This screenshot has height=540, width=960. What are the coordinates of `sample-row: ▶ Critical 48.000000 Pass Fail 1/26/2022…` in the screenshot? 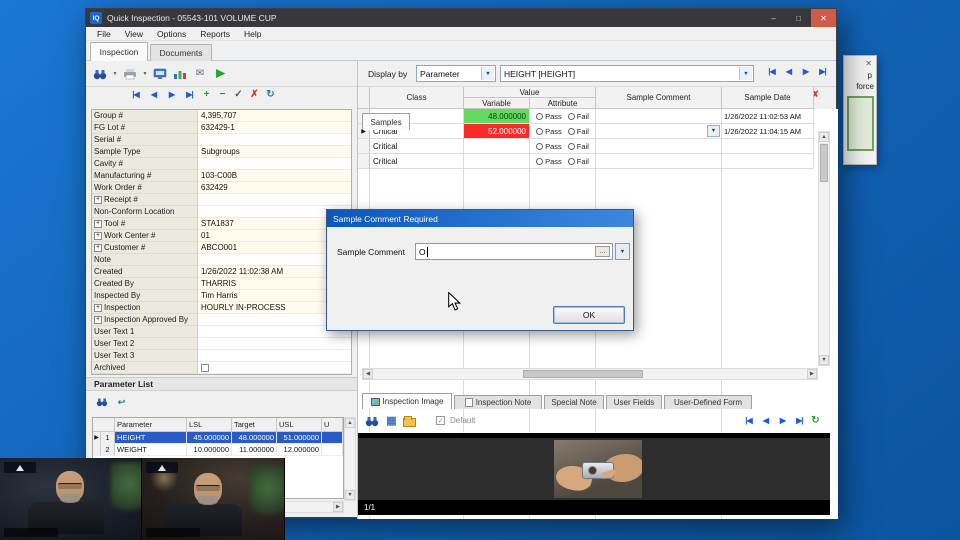 It's located at (586, 116).